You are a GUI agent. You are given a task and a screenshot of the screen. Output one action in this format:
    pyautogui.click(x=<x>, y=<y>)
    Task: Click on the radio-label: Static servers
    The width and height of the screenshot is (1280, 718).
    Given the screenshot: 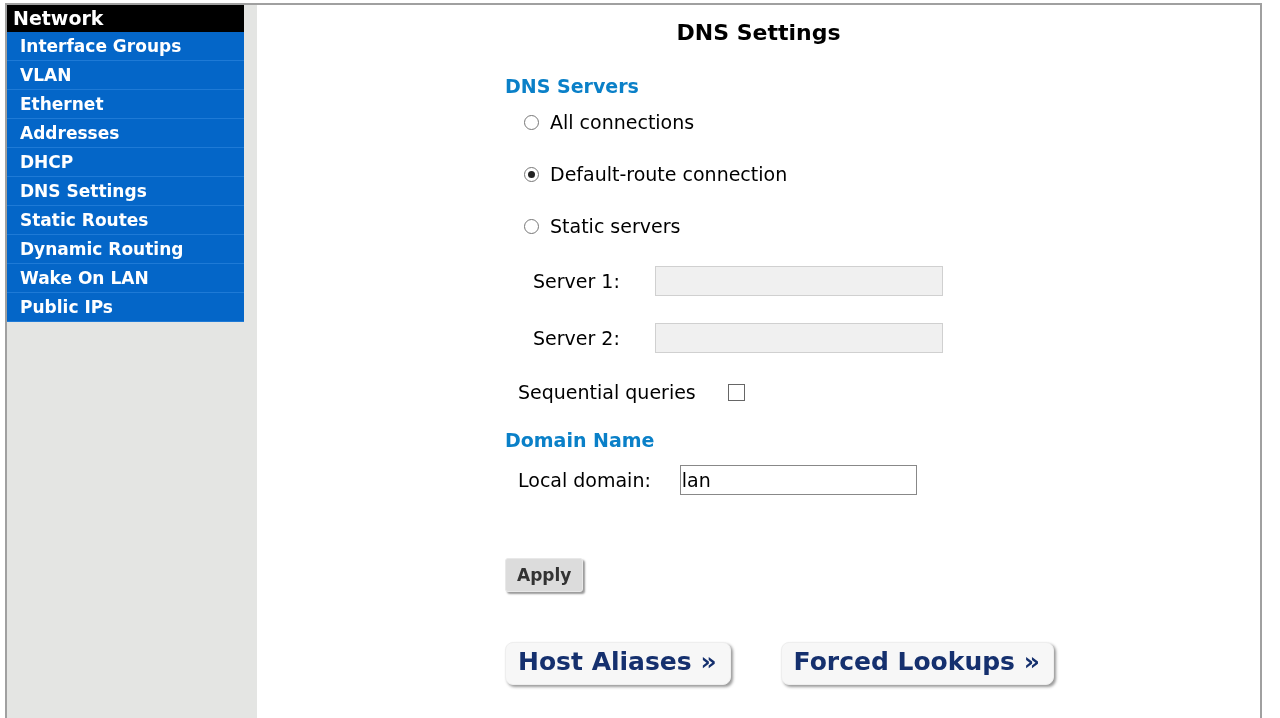 What is the action you would take?
    pyautogui.click(x=615, y=226)
    